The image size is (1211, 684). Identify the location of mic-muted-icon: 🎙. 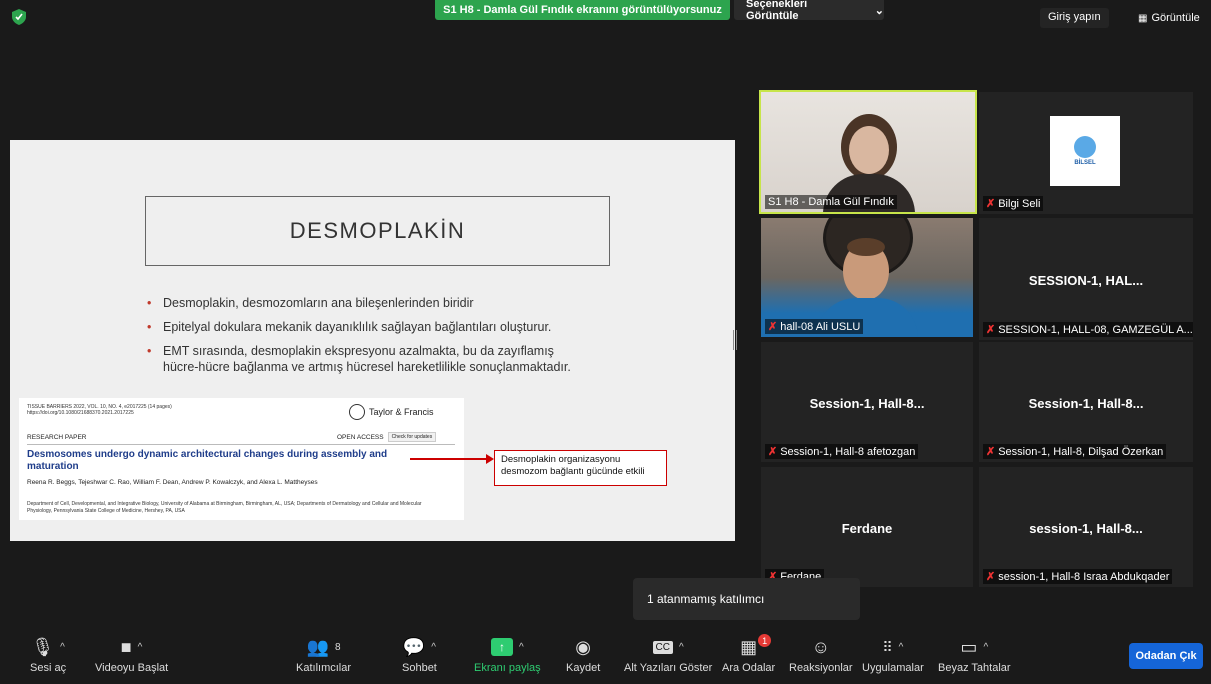
(43, 646).